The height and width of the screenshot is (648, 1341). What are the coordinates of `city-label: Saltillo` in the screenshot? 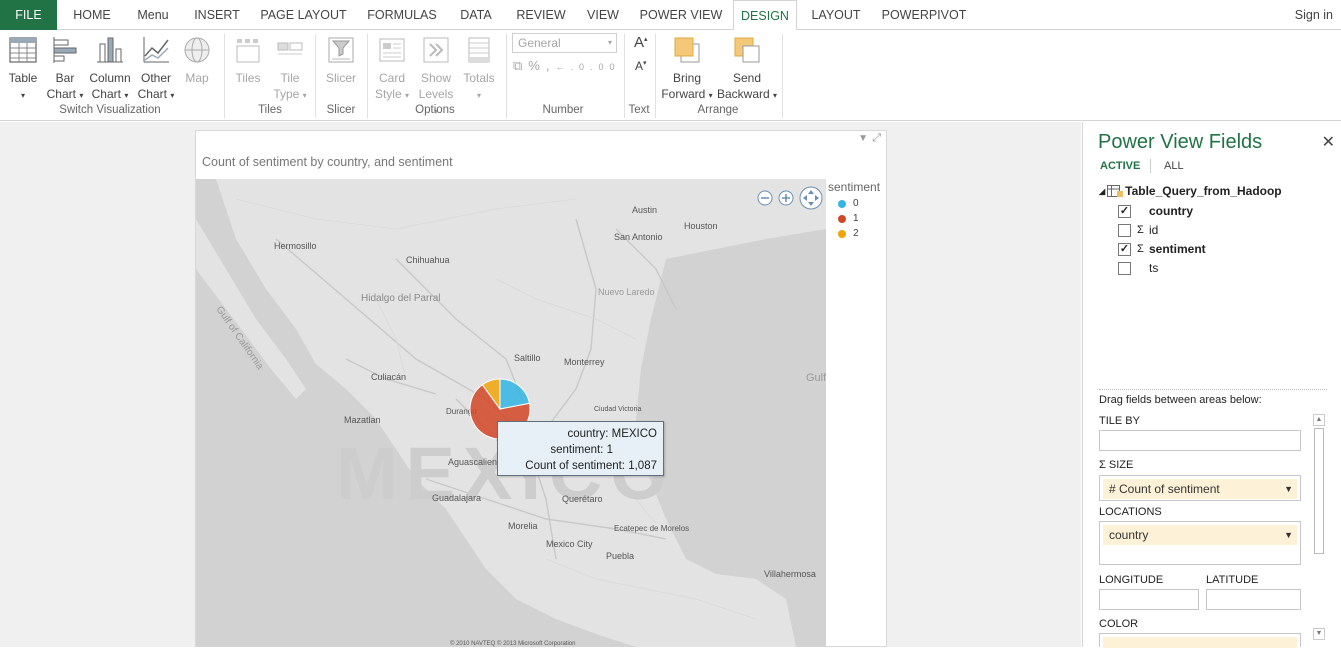 It's located at (527, 358).